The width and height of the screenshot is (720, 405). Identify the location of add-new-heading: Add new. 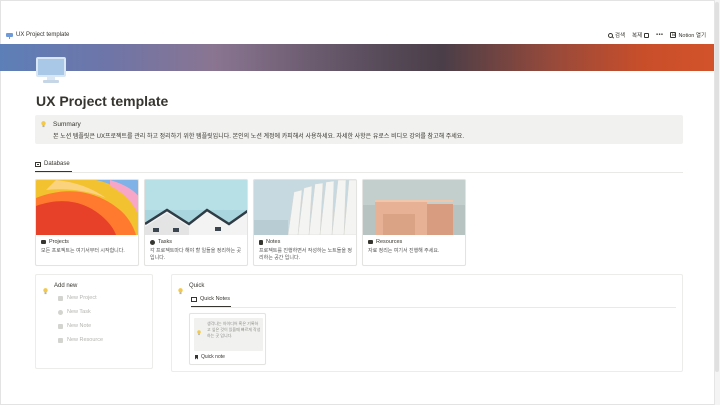
(66, 286).